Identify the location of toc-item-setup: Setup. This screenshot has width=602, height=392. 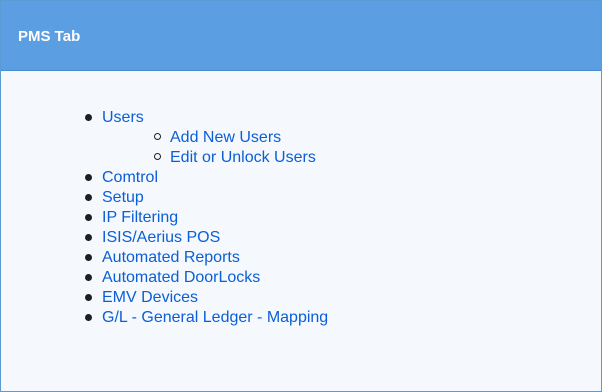
(343, 198).